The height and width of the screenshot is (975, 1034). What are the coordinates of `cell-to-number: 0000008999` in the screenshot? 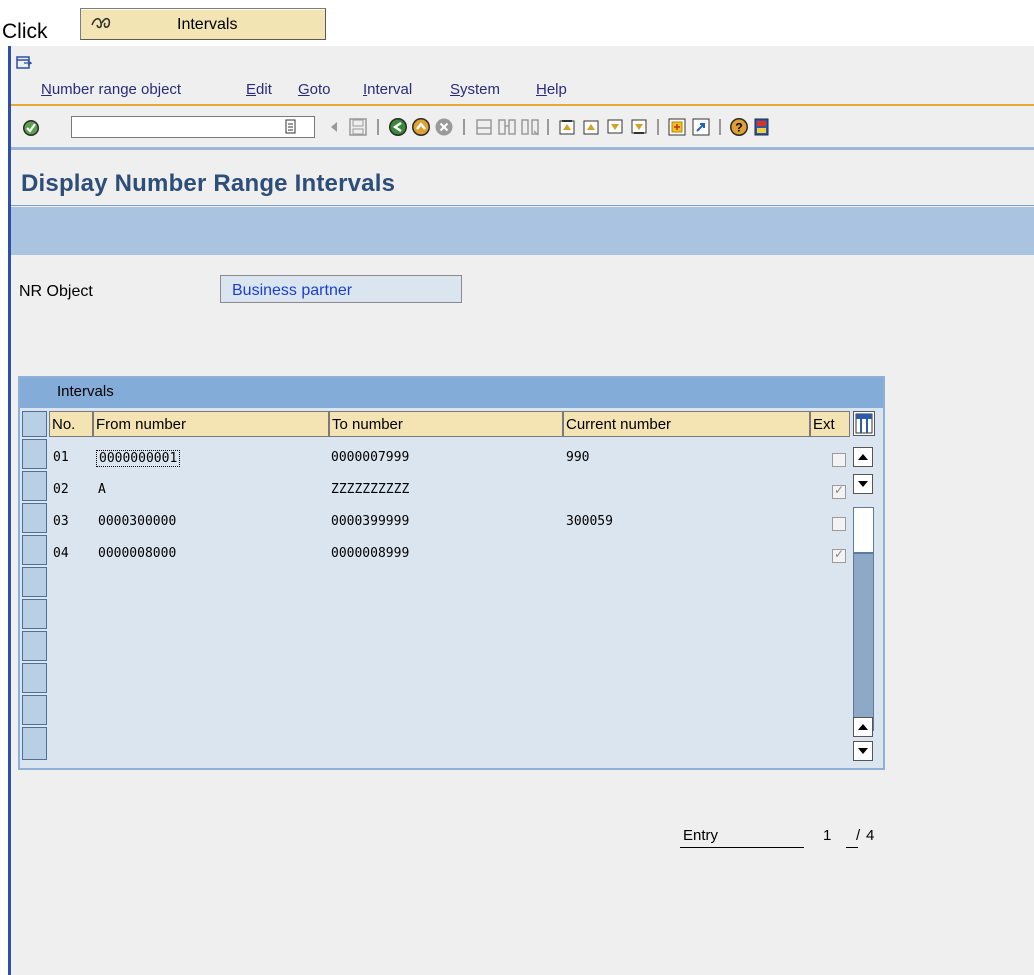 It's located at (370, 553).